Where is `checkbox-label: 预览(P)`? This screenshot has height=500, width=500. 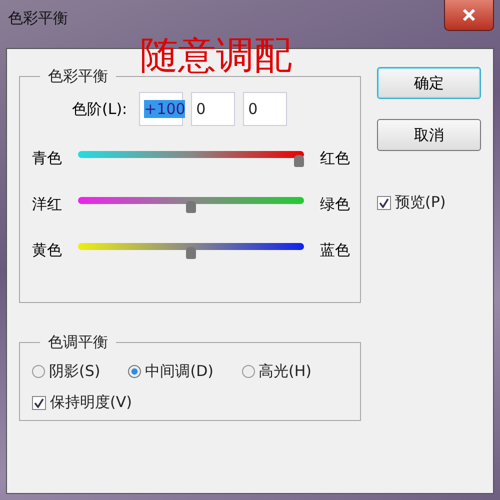
checkbox-label: 预览(P) is located at coordinates (420, 202).